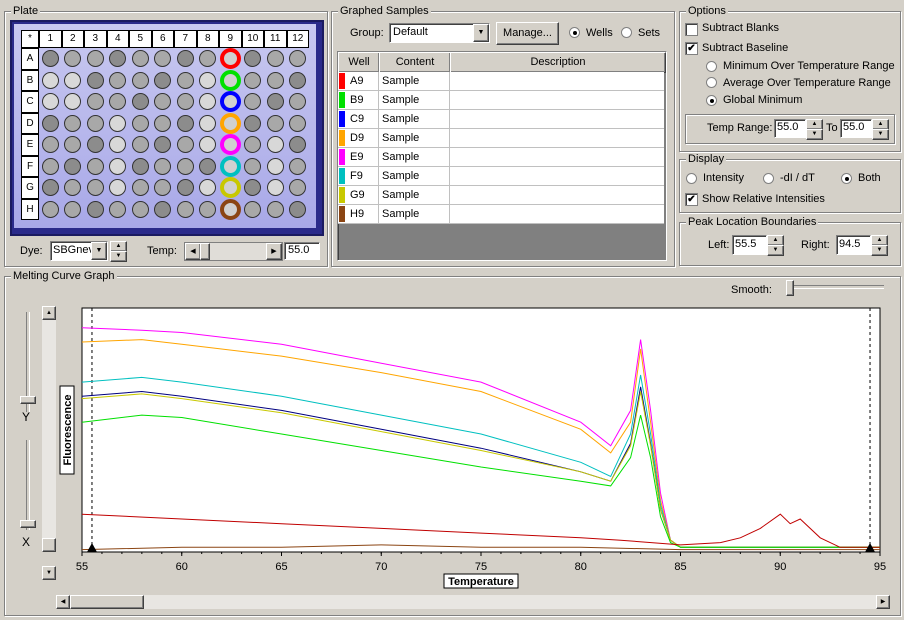 Image resolution: width=904 pixels, height=620 pixels. I want to click on col-header-description: Description, so click(558, 62).